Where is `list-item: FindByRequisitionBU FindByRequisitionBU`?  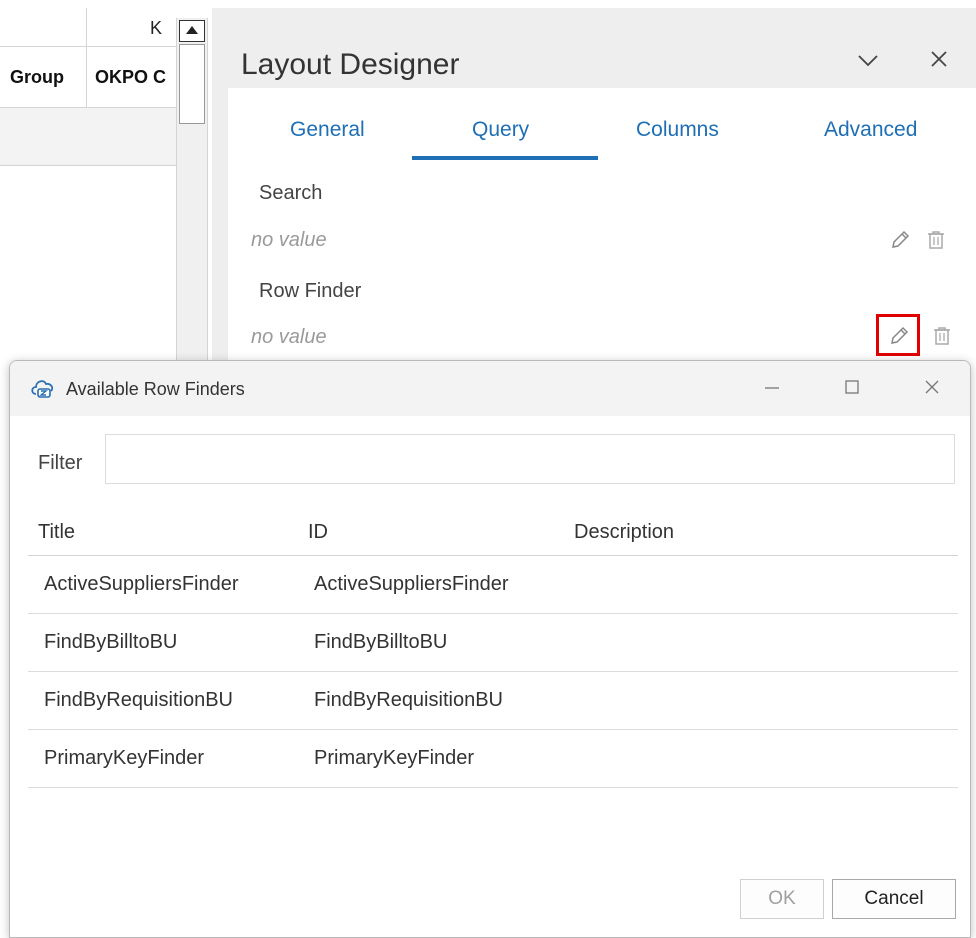 list-item: FindByRequisitionBU FindByRequisitionBU is located at coordinates (493, 701).